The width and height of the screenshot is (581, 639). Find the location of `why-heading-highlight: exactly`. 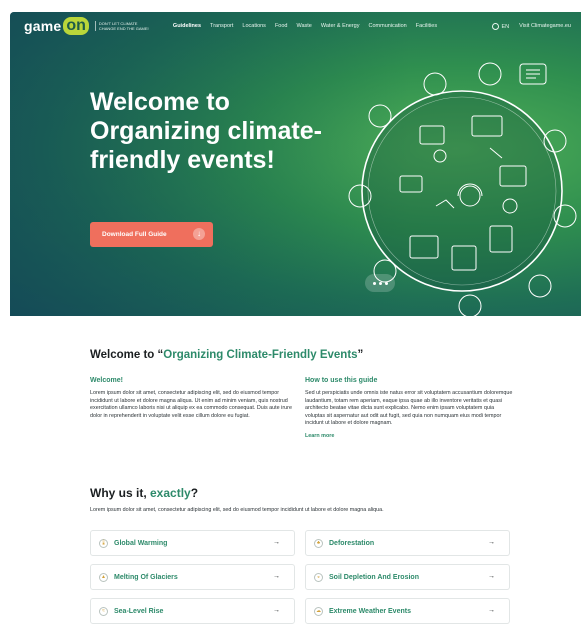

why-heading-highlight: exactly is located at coordinates (170, 493).